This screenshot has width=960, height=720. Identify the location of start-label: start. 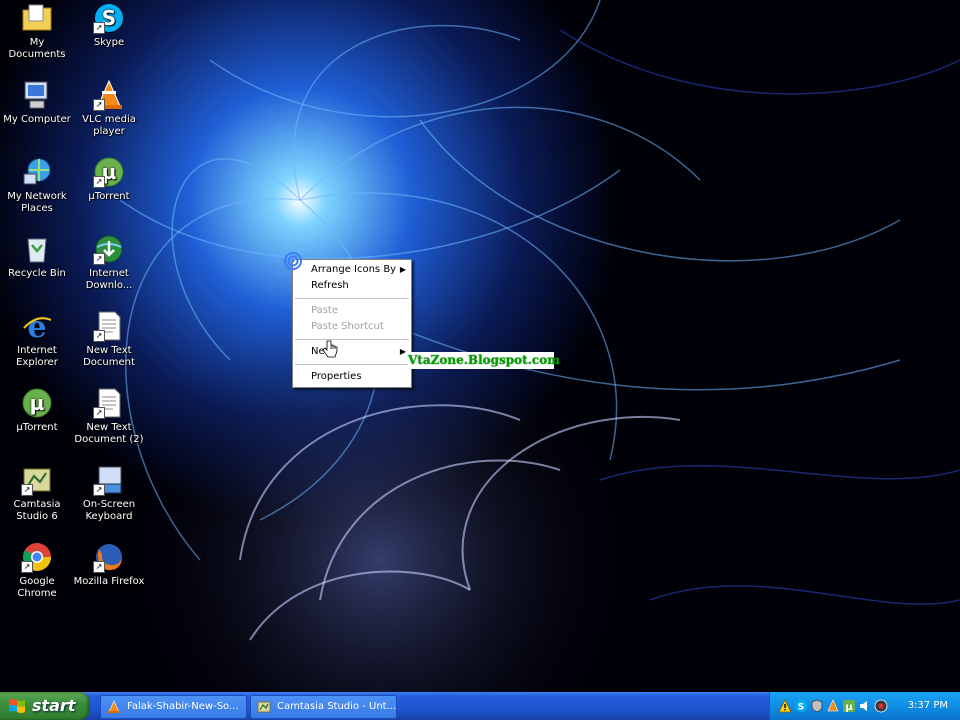
(54, 705).